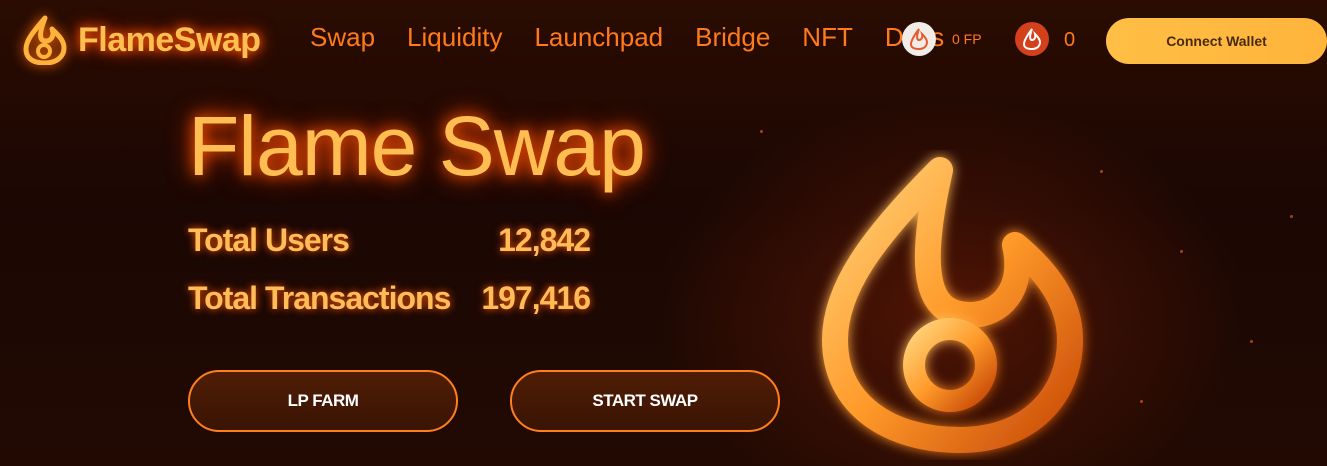  What do you see at coordinates (169, 39) in the screenshot?
I see `brand-name: FlameSwap` at bounding box center [169, 39].